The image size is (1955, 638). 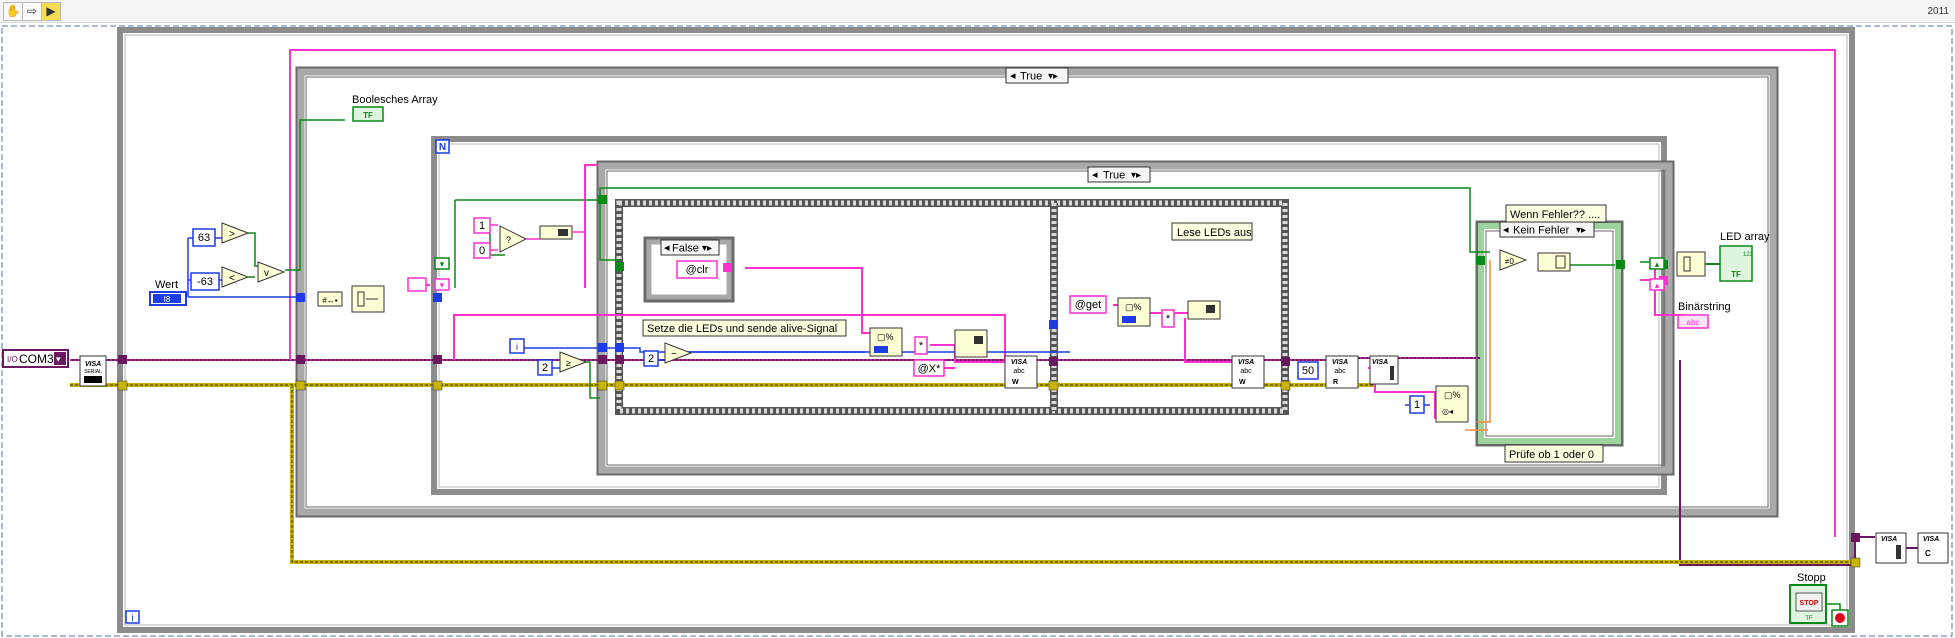 I want to click on star-string-constant-1: *, so click(x=921, y=345).